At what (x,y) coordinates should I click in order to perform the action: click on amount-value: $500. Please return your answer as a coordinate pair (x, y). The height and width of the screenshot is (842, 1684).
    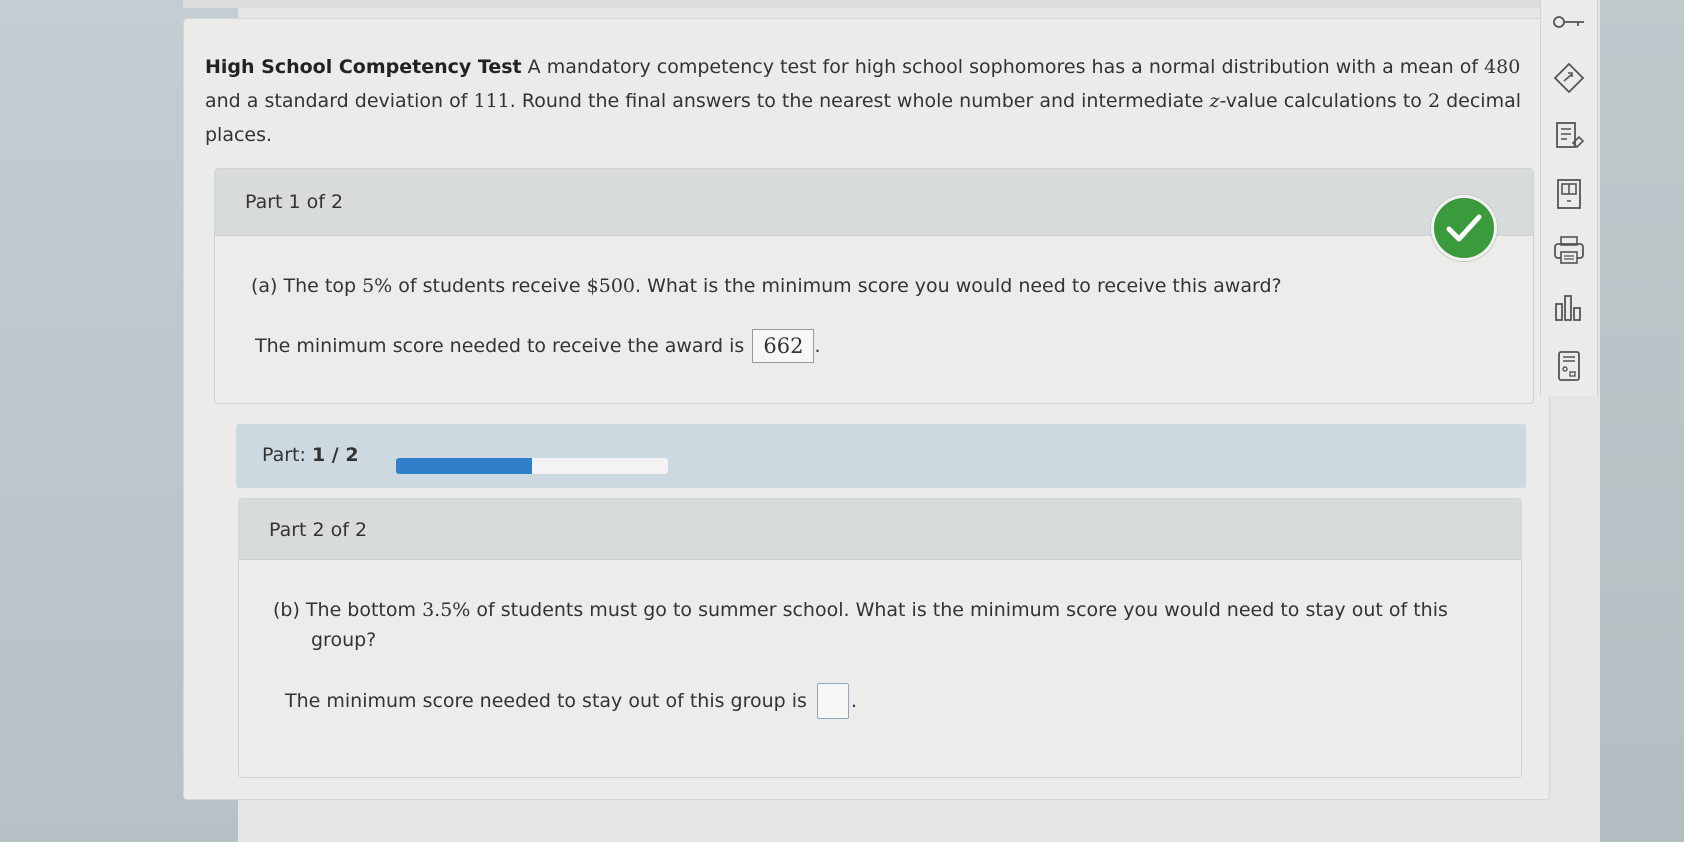
    Looking at the image, I should click on (611, 286).